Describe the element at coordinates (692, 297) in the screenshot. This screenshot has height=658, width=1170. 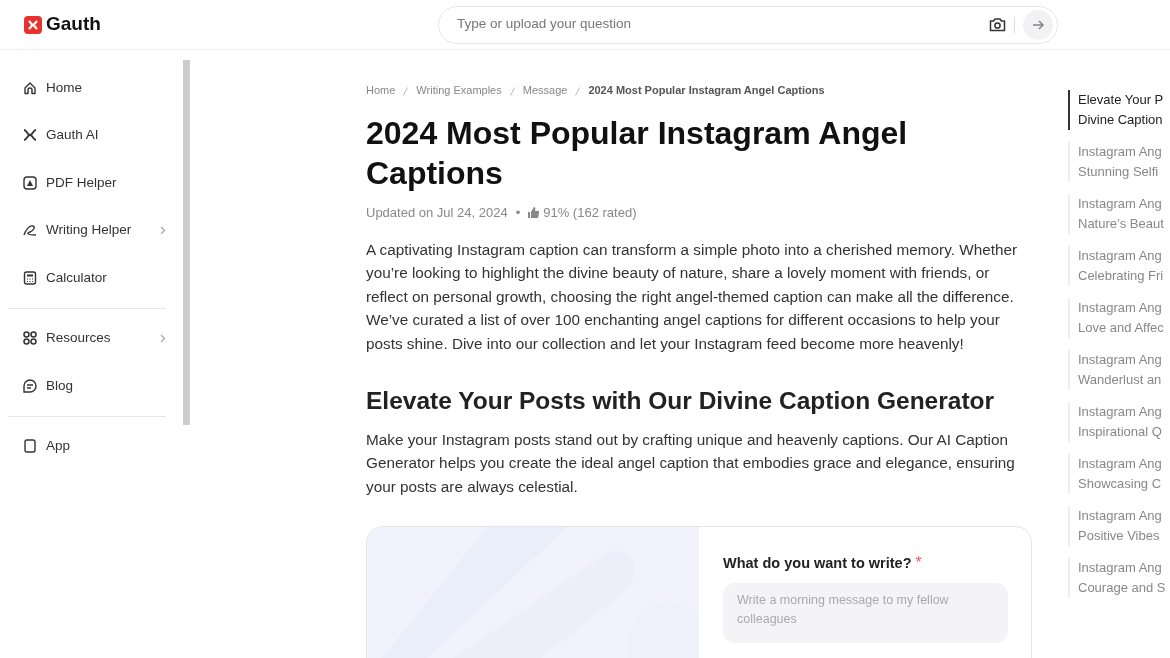
I see `intro-paragraph: A captivating Instagram caption can transform a simple photo into a cherished memory. Whether you’re looking to highlight the divine beauty of nature, share a lovely moment with friends, or reflect on personal growth, choosing the right angel-themed caption can make all the difference. We’ve curated a list of over 100 enchanting angel captions for different occasions to help your posts shine. Dive into our collection and let your Instagram feed become more heavenly!` at that location.